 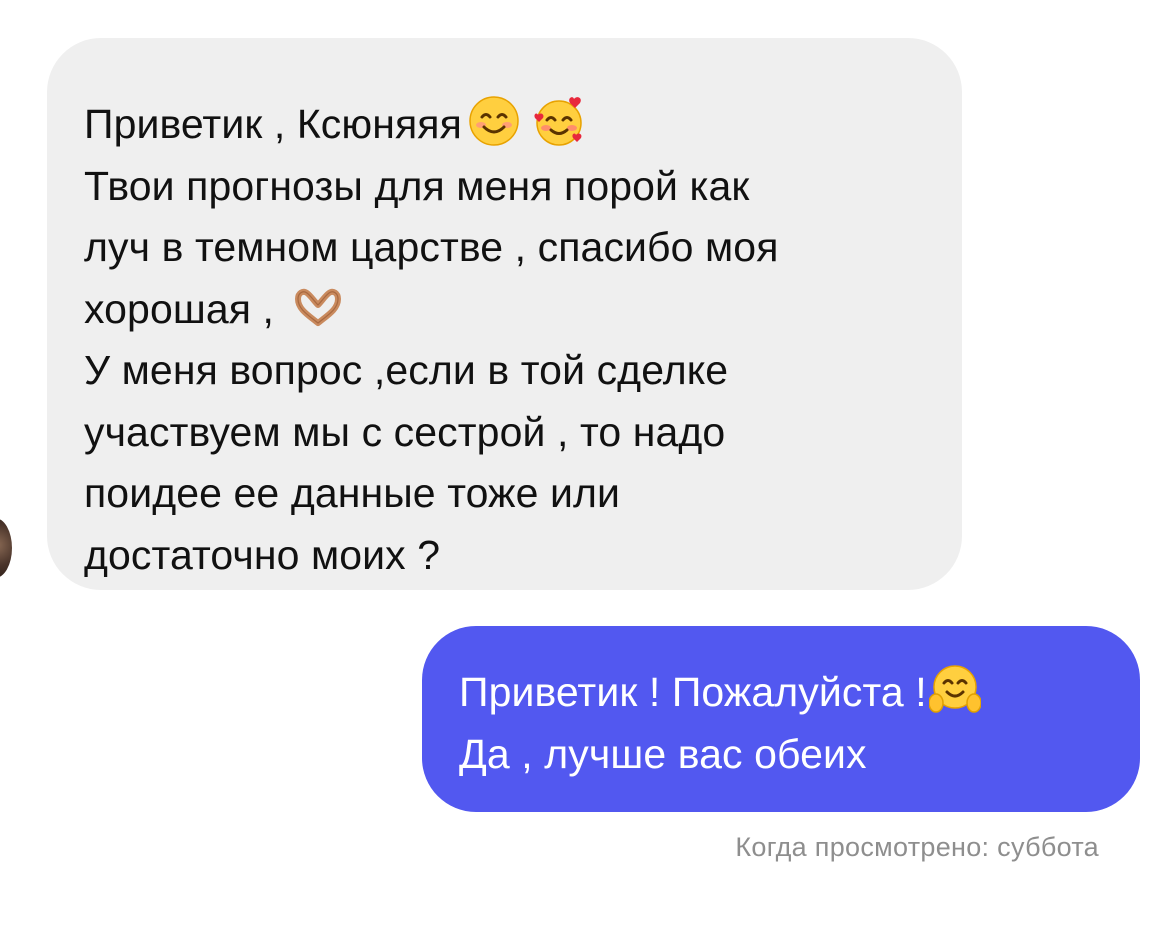 What do you see at coordinates (6, 548) in the screenshot?
I see `sender-avatar` at bounding box center [6, 548].